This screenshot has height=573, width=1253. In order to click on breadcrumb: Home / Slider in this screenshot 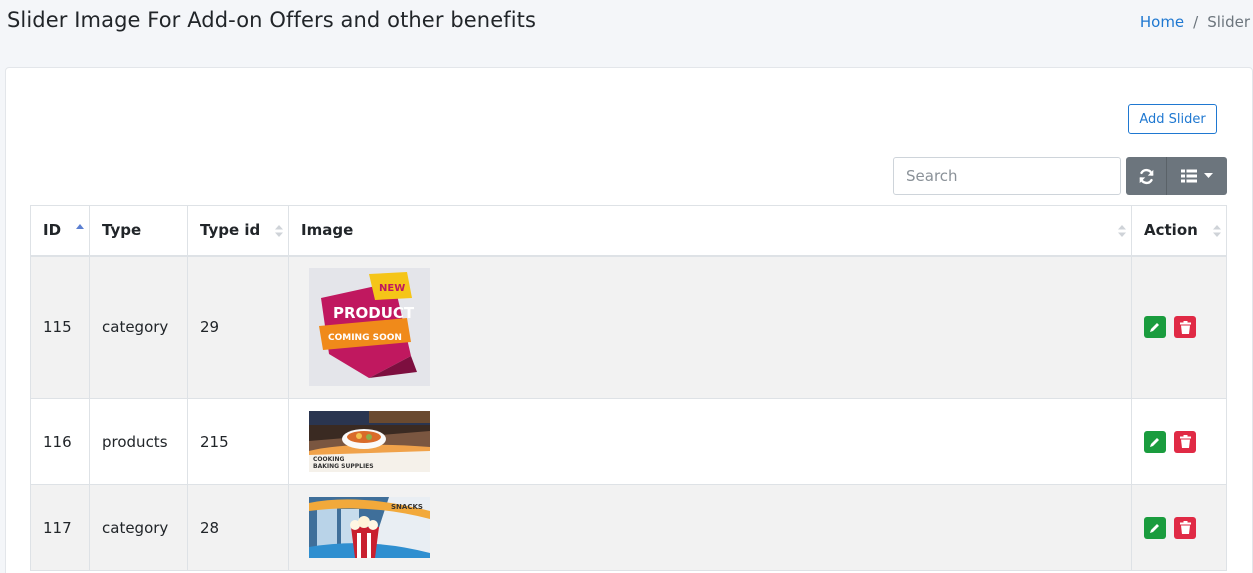, I will do `click(1195, 22)`.